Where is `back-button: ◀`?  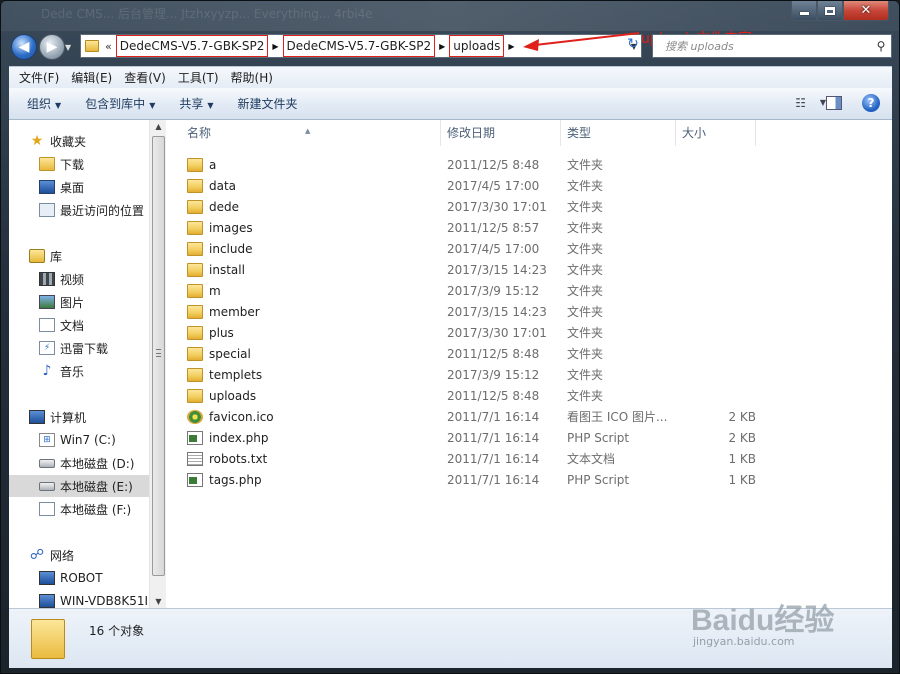
back-button: ◀ is located at coordinates (24, 47).